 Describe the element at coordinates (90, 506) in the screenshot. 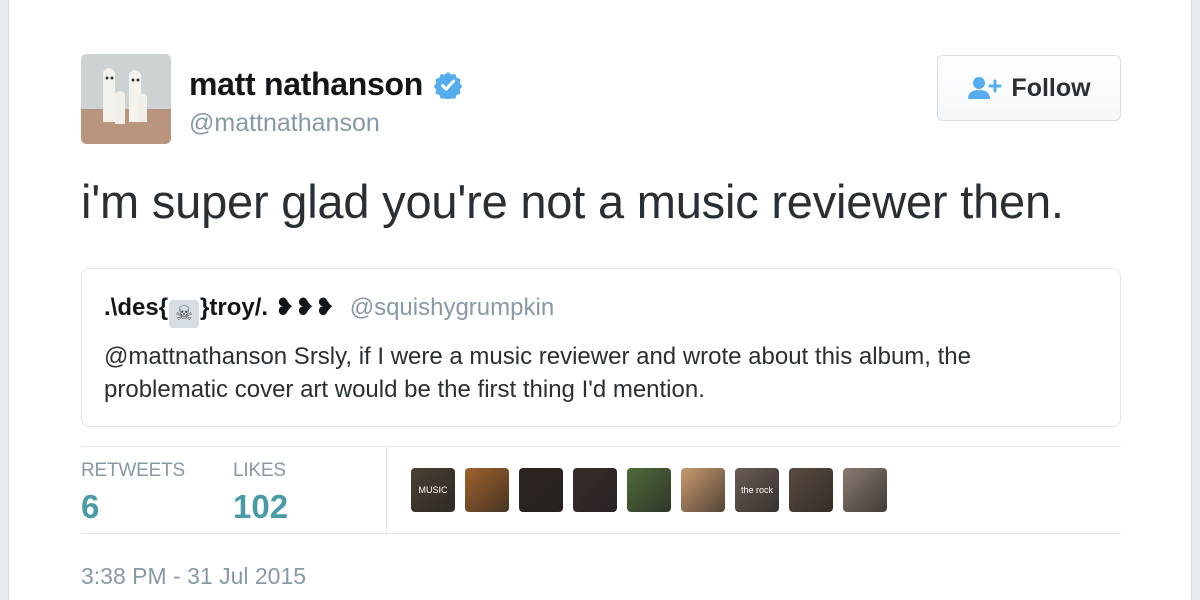

I see `retweets-count: 6` at that location.